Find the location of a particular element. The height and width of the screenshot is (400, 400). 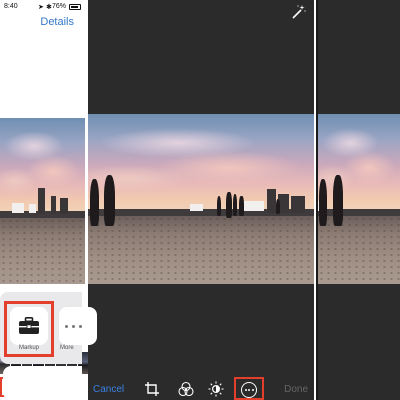

edit-toolbar: Cancel Done is located at coordinates (201, 386).